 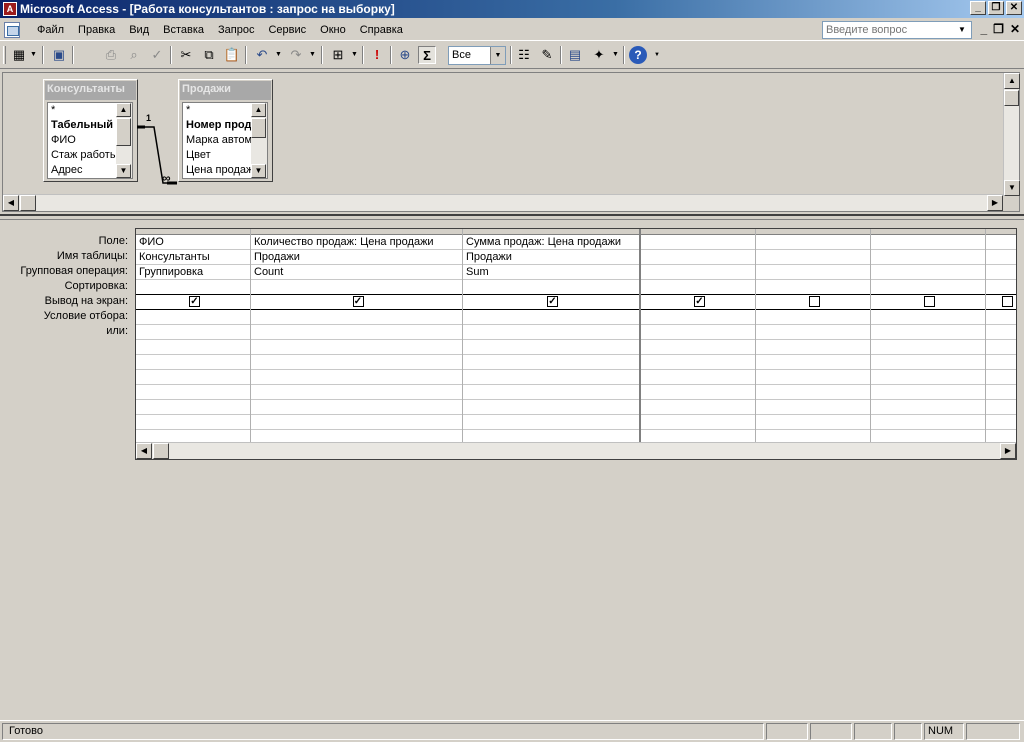 I want to click on help-question-input, so click(x=897, y=30).